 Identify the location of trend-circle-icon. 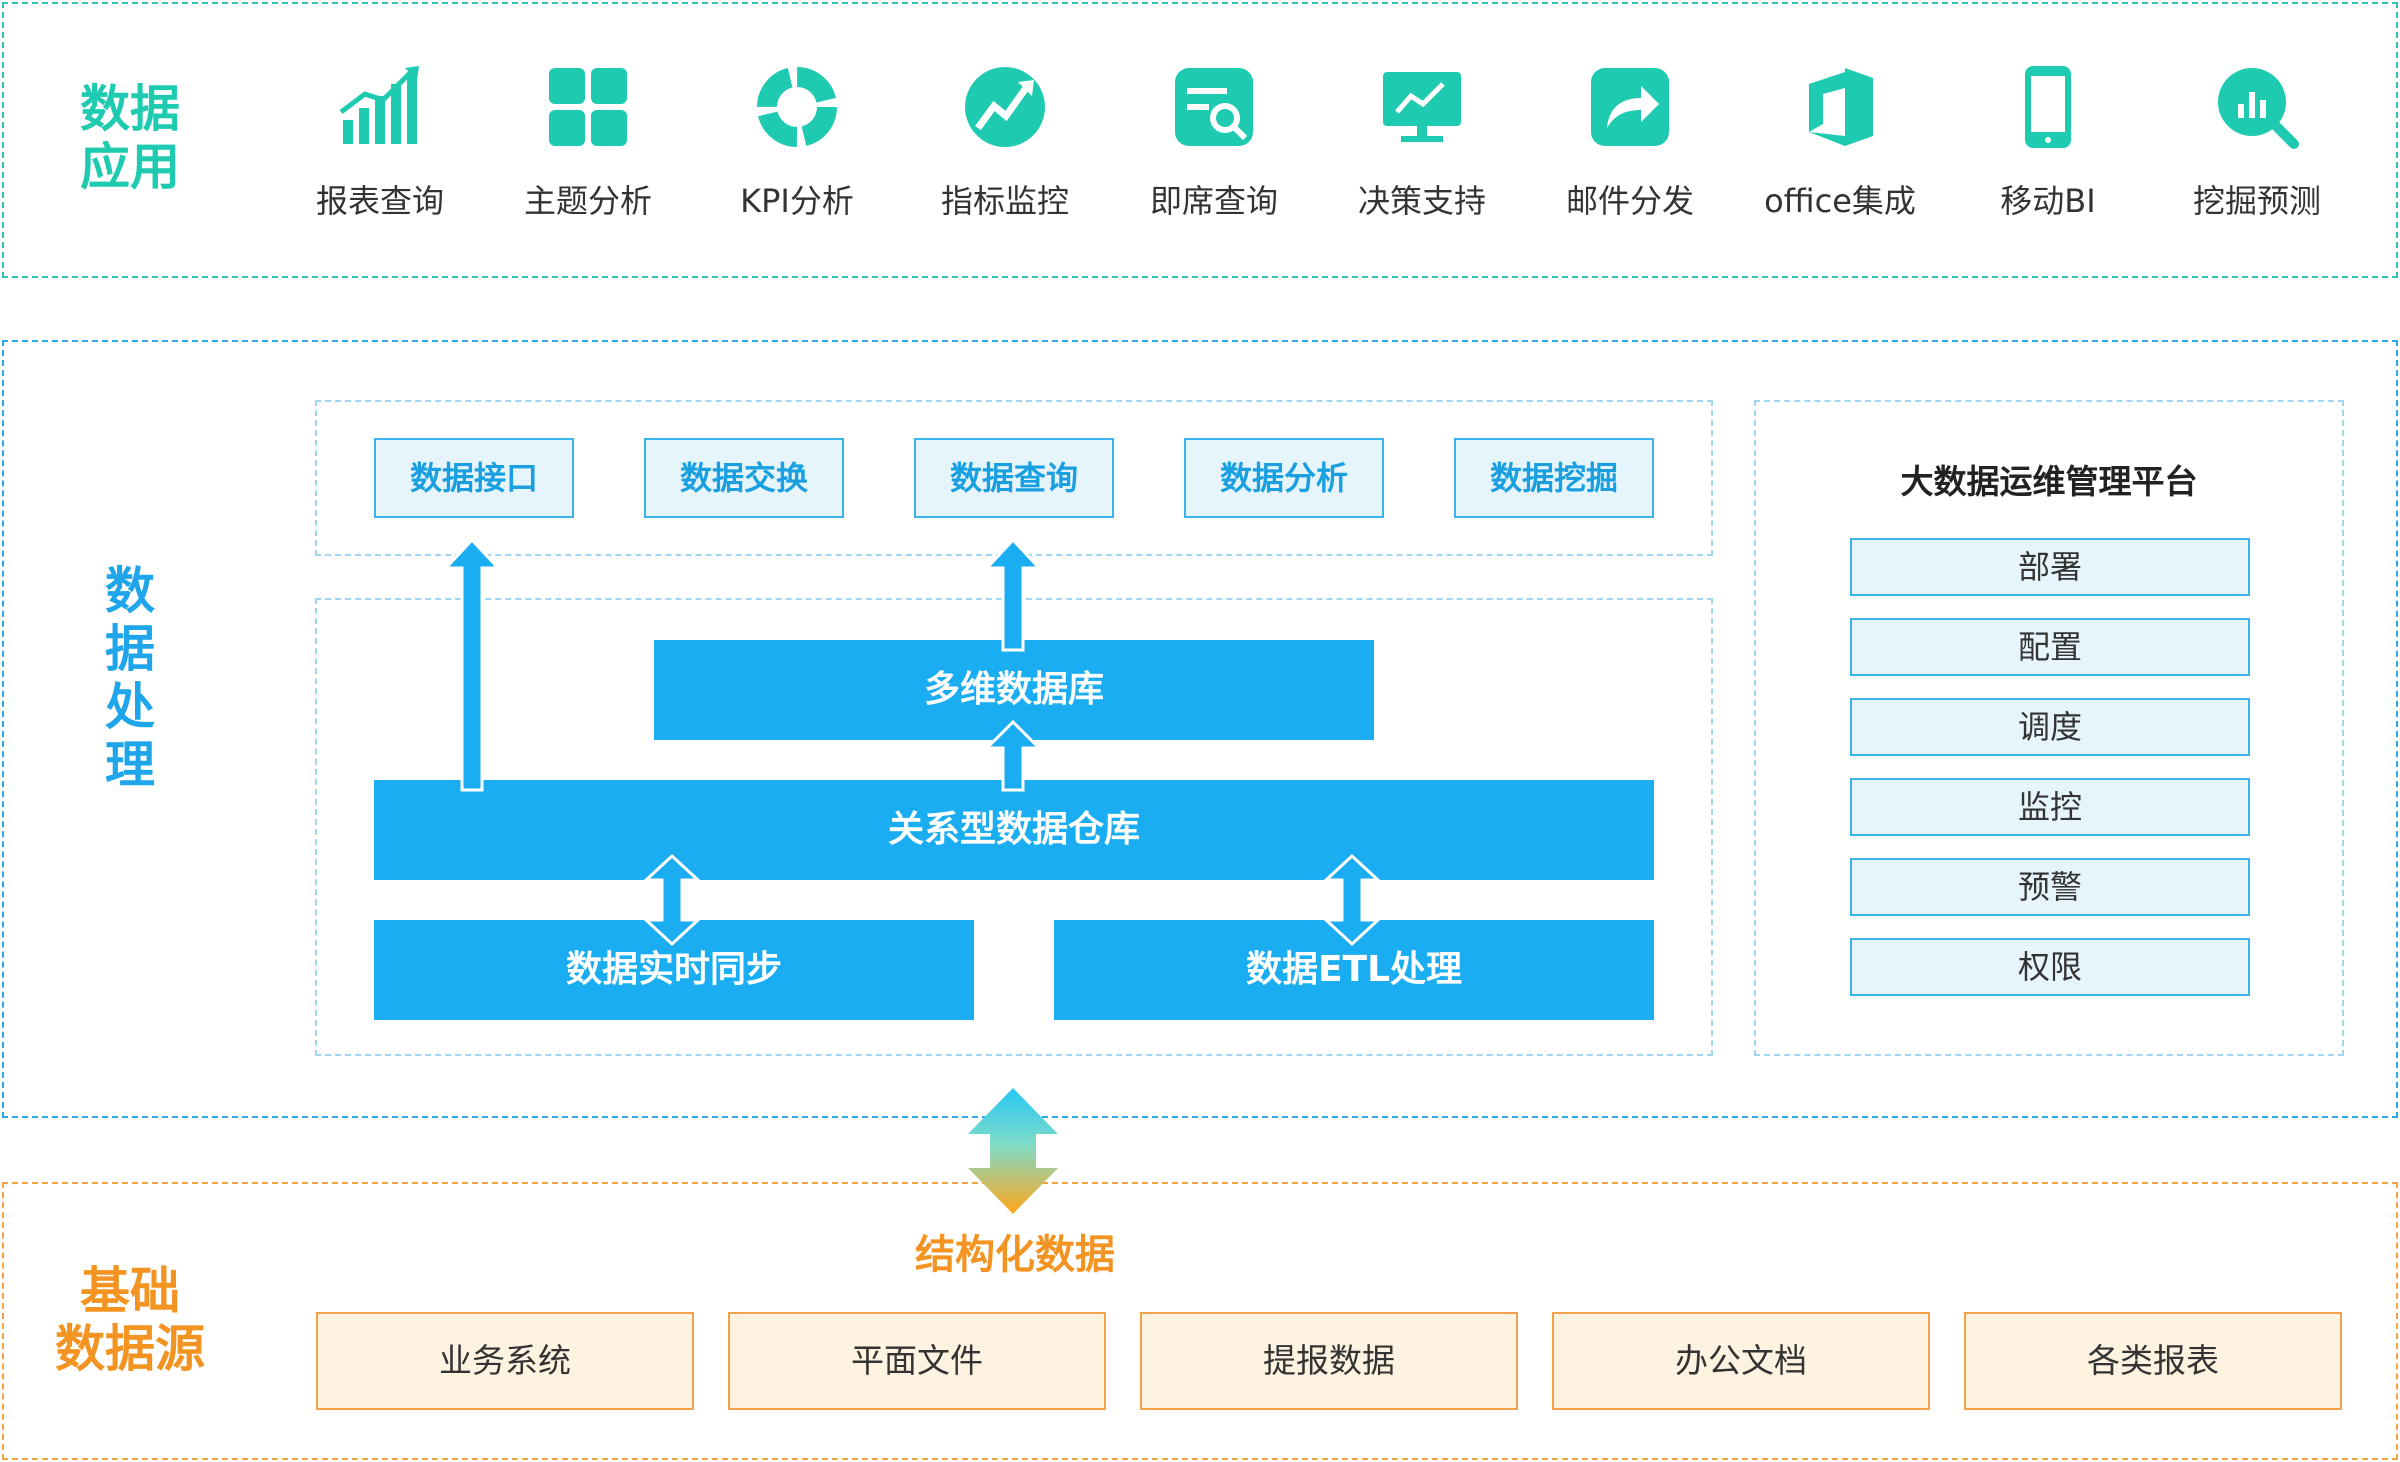
(1005, 107).